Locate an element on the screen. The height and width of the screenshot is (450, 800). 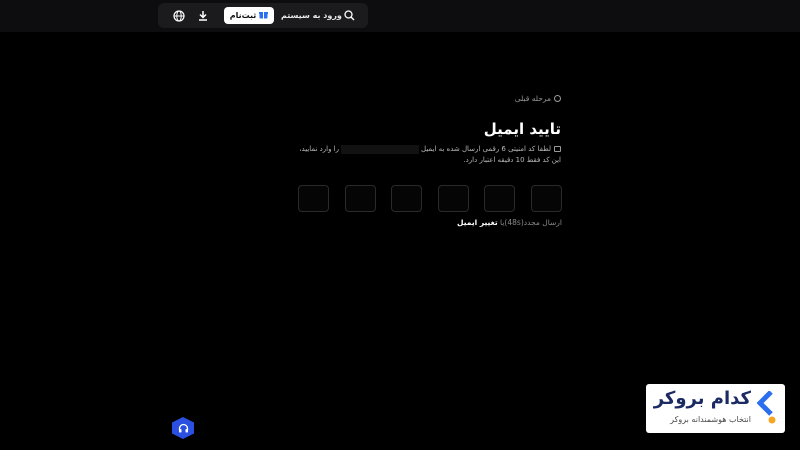
signup-label: ثبت‌نام is located at coordinates (243, 15).